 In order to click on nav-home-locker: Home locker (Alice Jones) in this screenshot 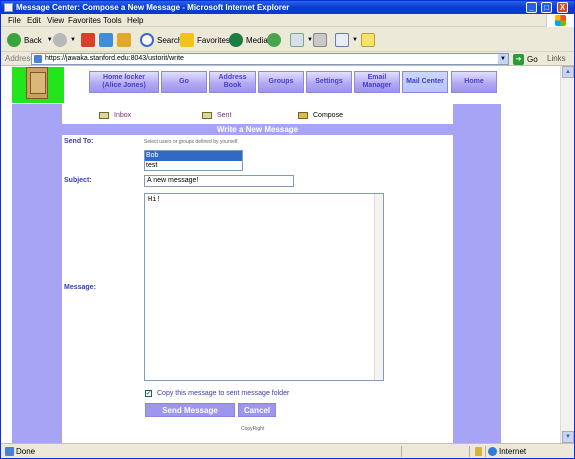, I will do `click(124, 82)`.